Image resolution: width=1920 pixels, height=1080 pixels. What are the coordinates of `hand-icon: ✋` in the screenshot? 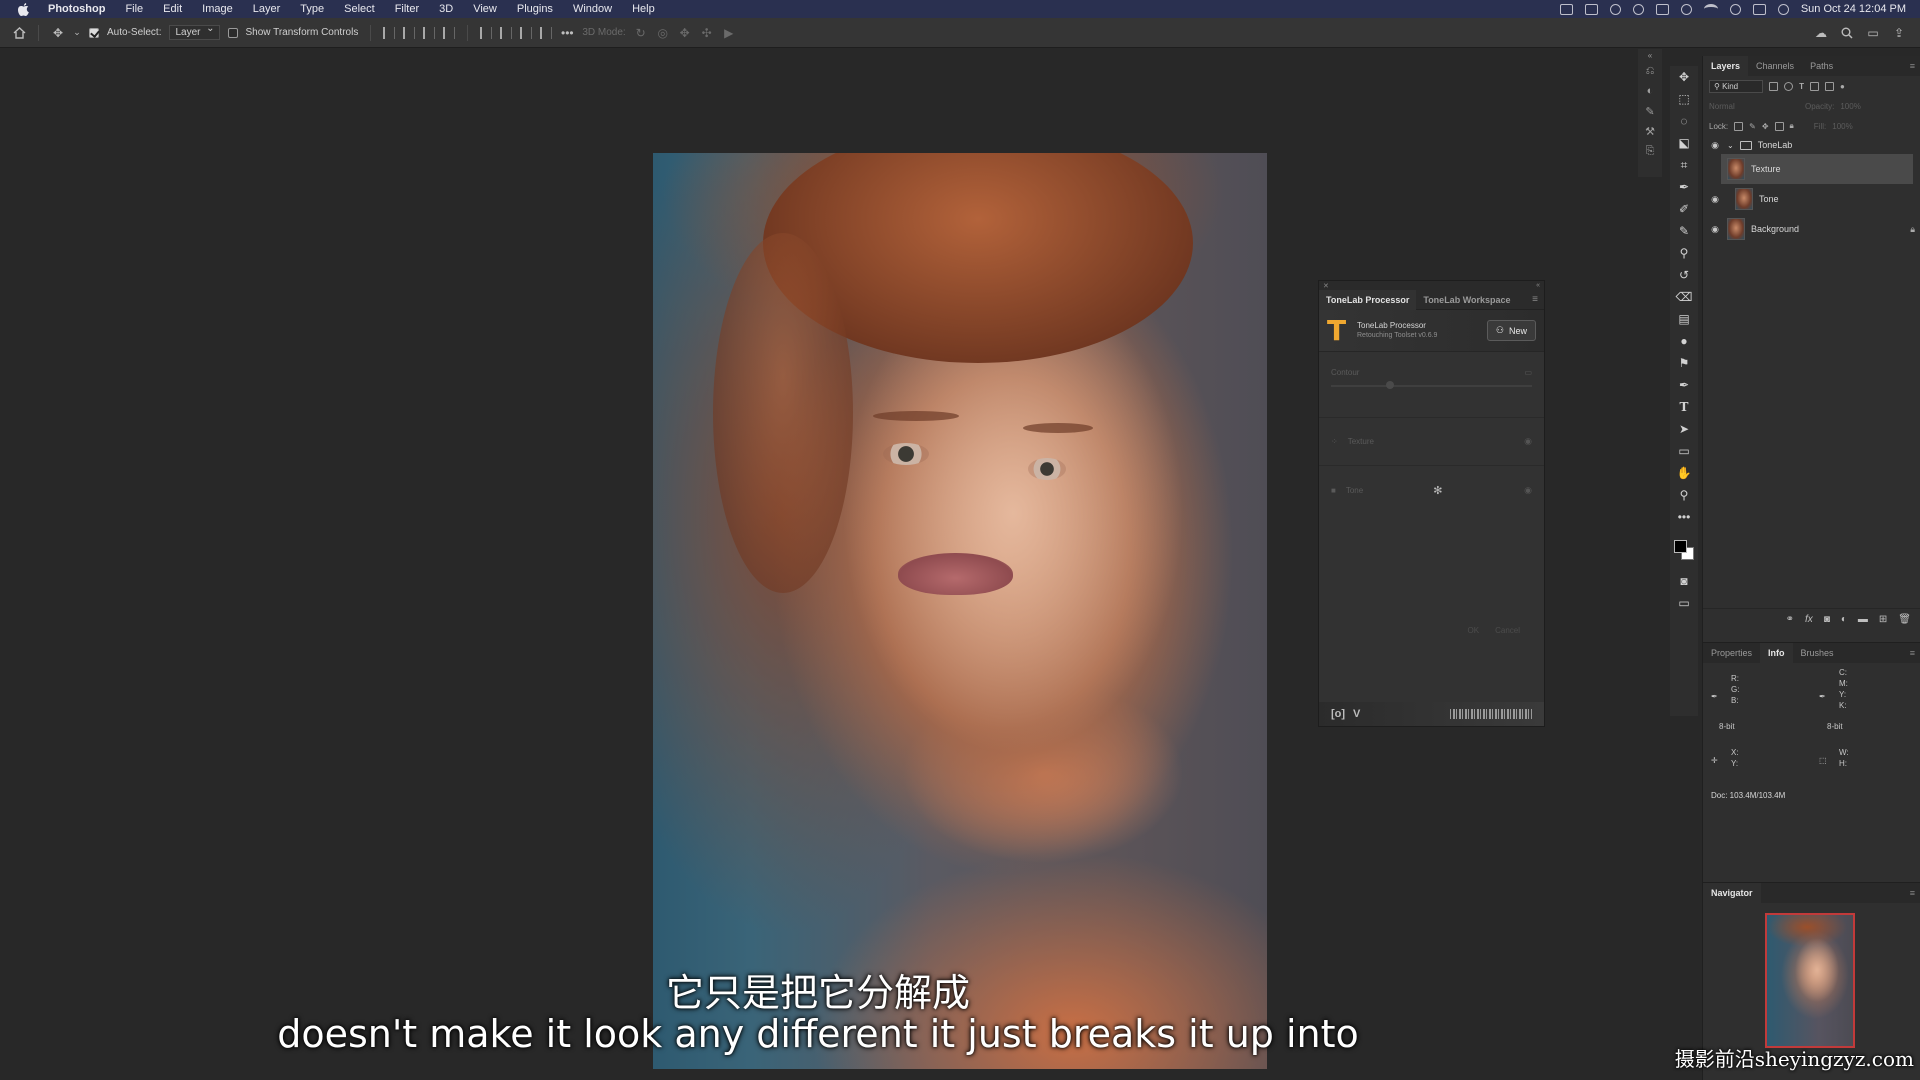 It's located at (1684, 473).